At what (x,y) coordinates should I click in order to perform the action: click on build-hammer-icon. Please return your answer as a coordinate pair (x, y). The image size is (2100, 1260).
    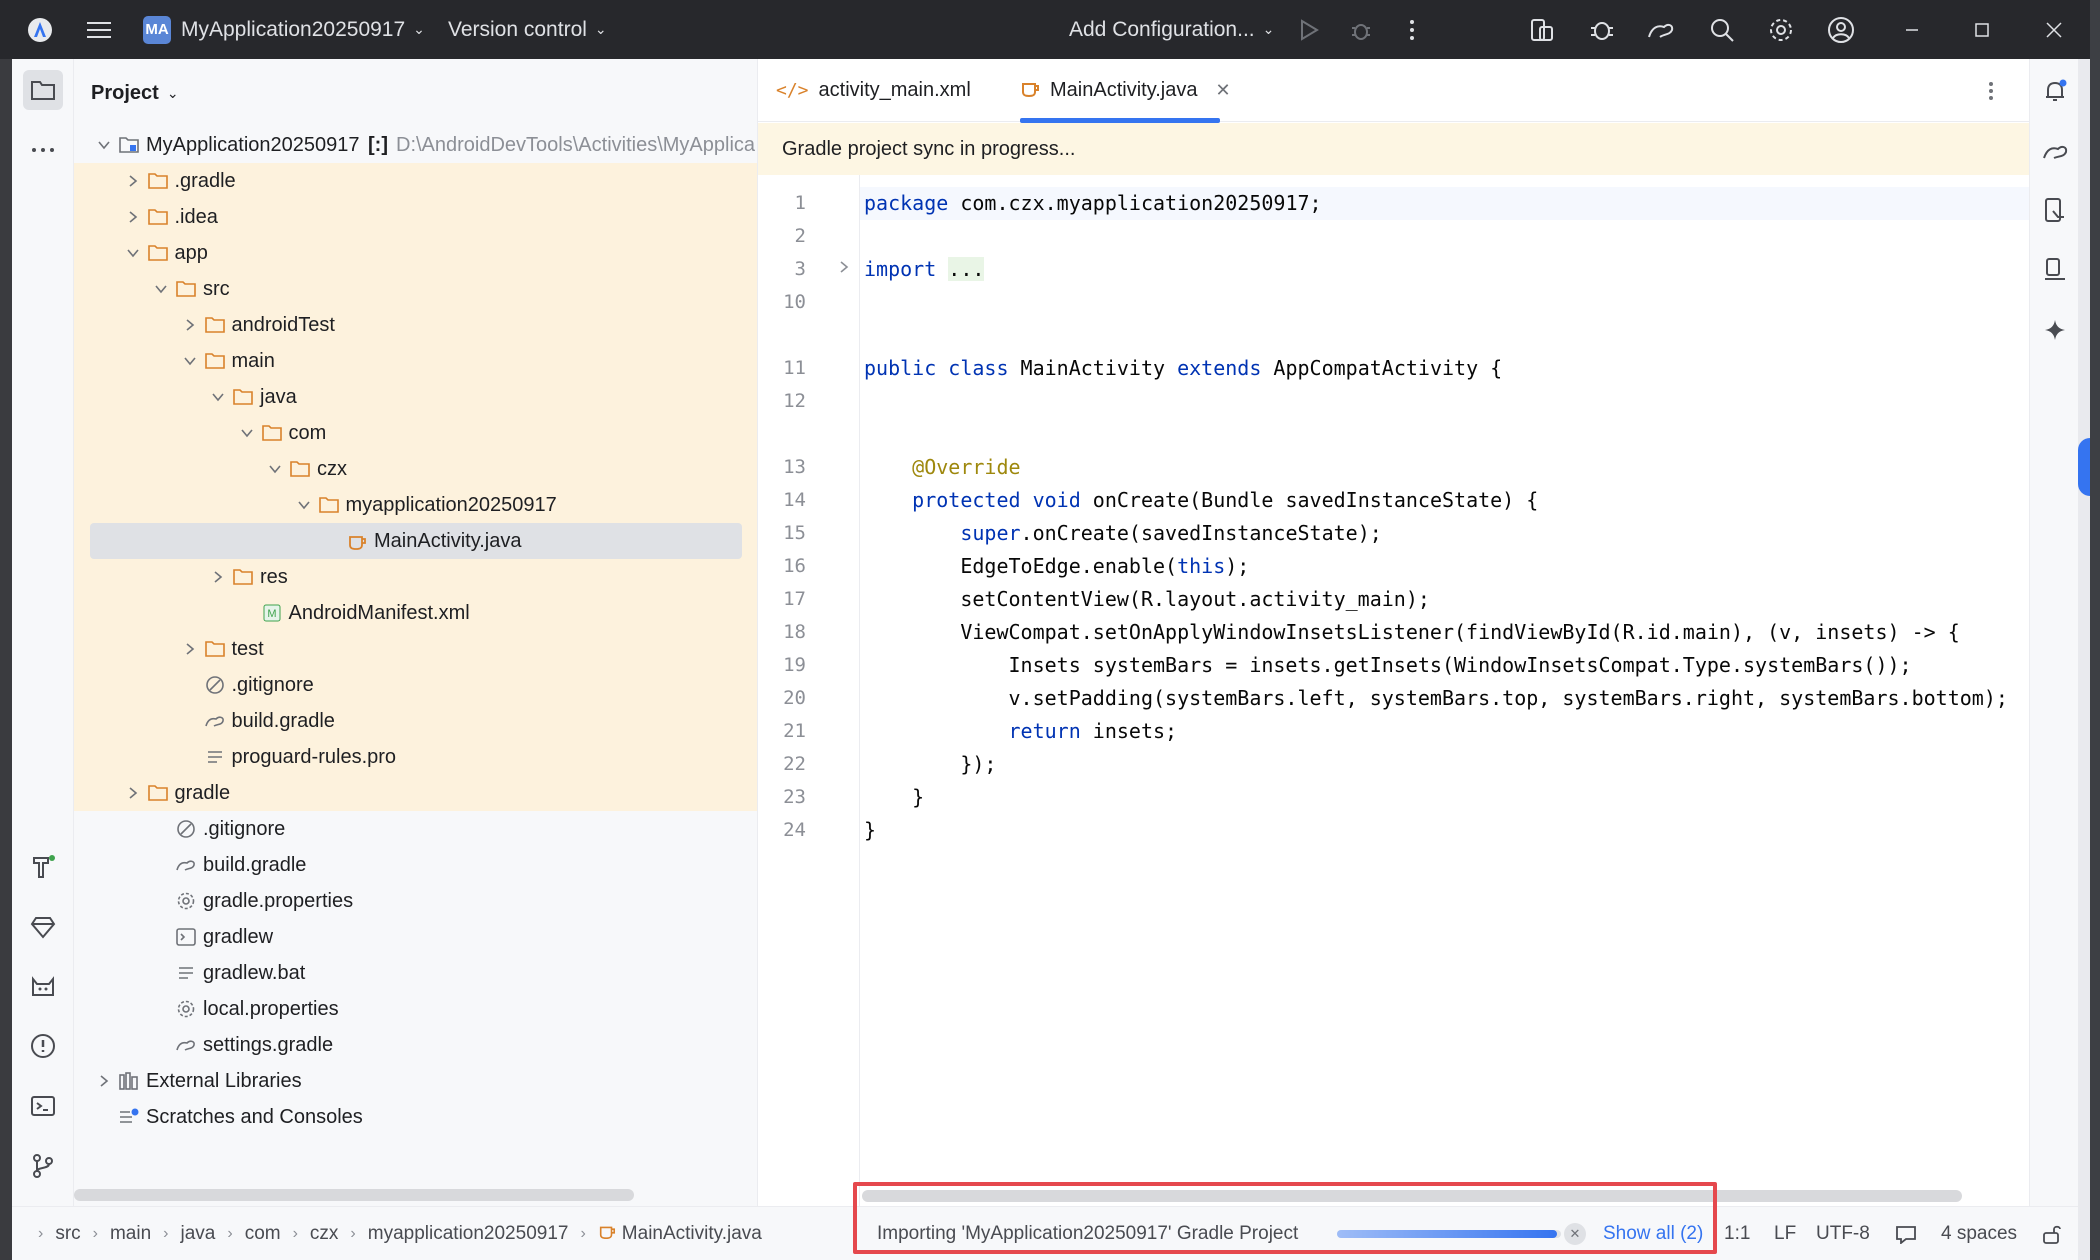
    Looking at the image, I should click on (43, 867).